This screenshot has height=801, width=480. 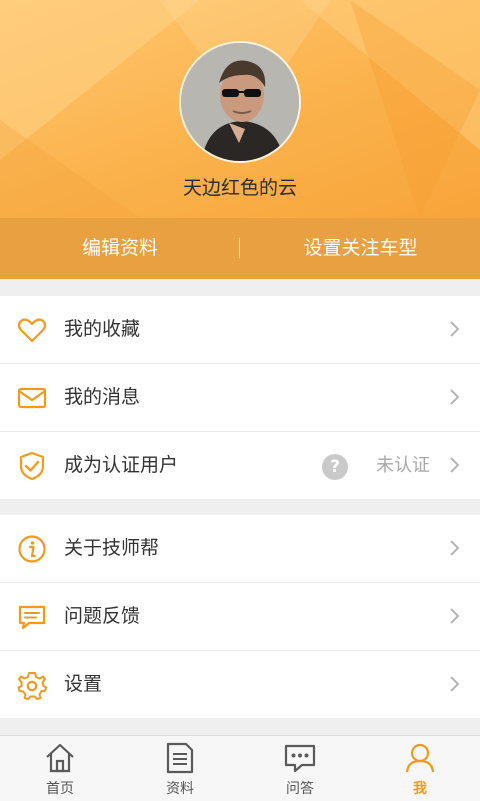 I want to click on menu-item-favorites: 我的收藏, so click(x=240, y=330).